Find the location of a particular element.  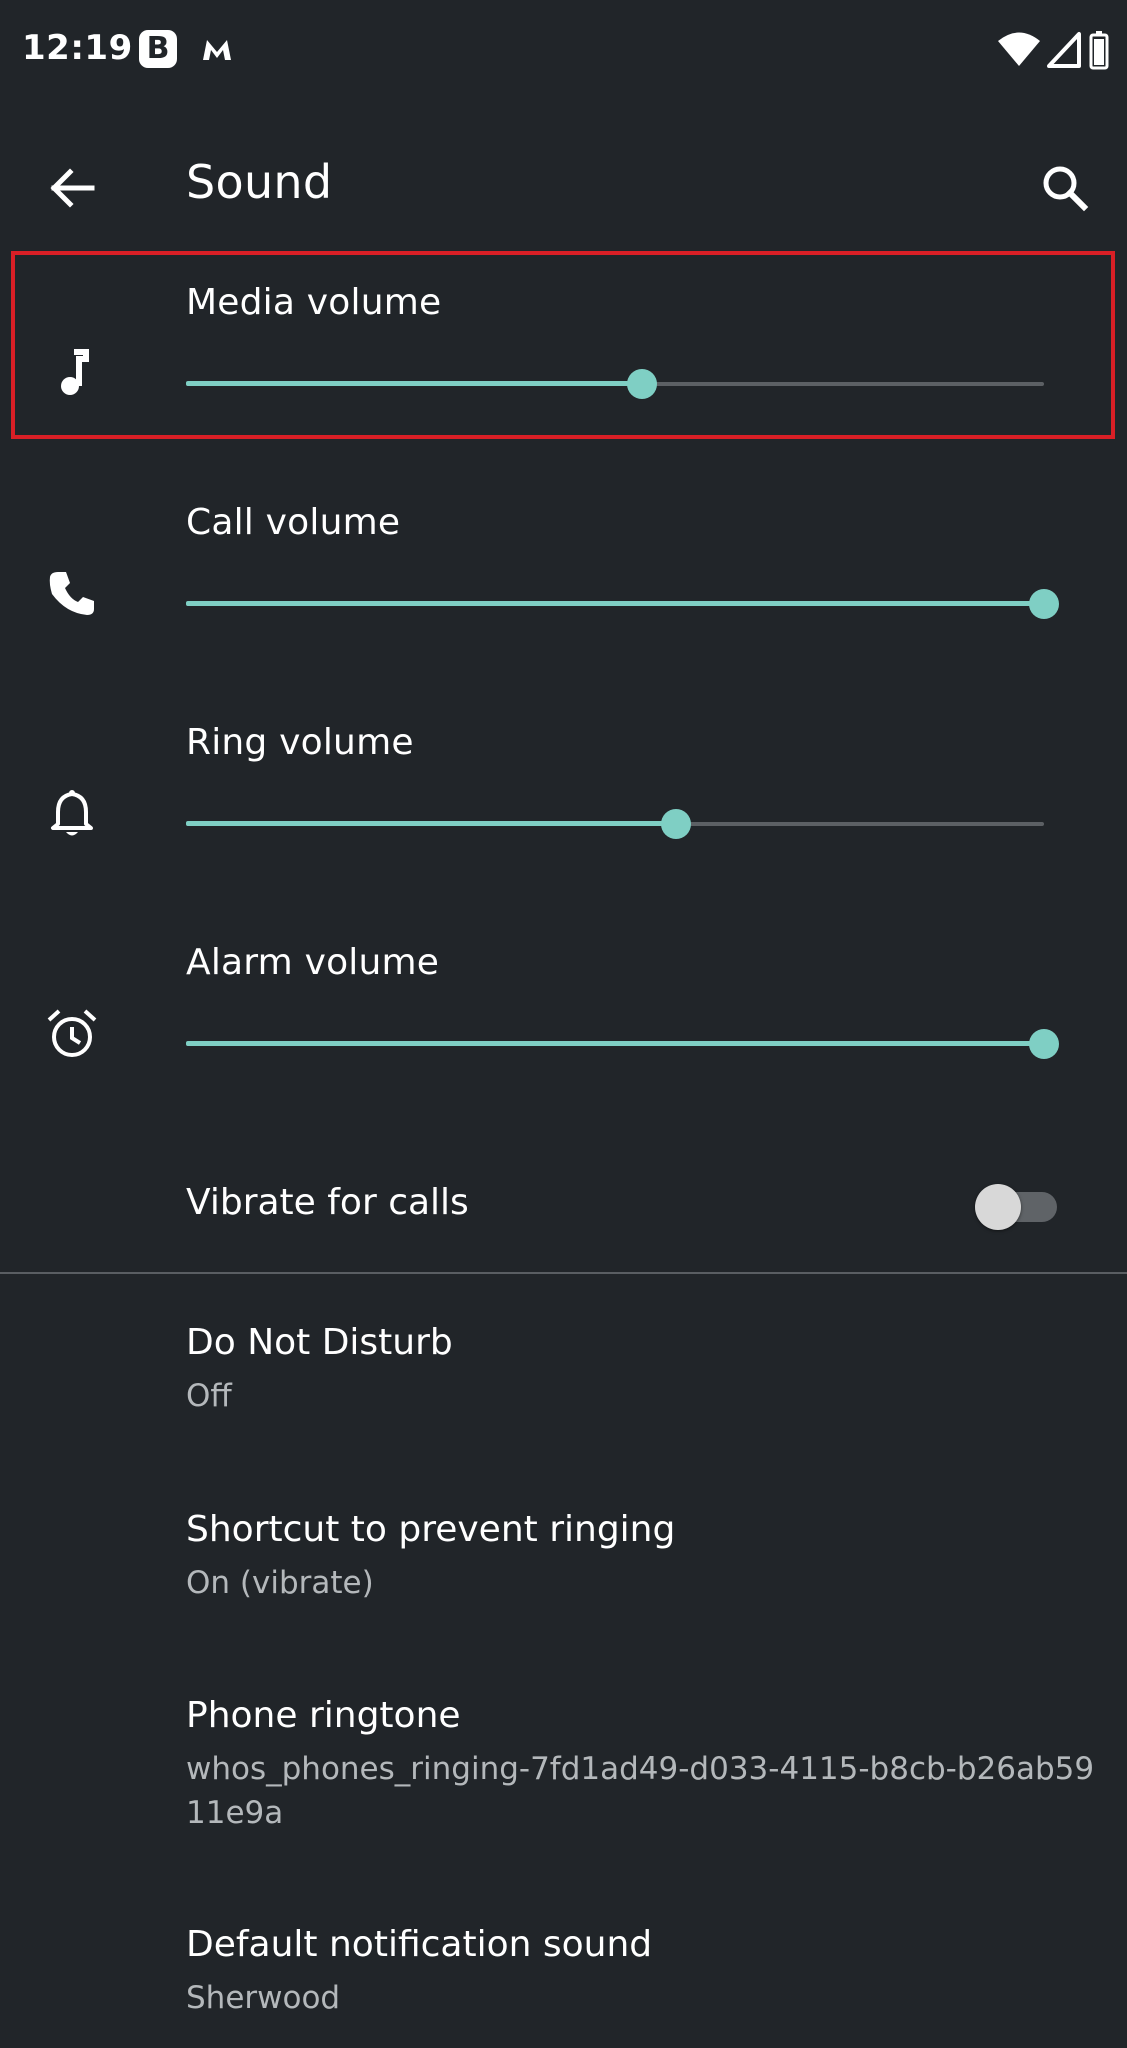

ring-volume-label: Ring volume is located at coordinates (300, 742).